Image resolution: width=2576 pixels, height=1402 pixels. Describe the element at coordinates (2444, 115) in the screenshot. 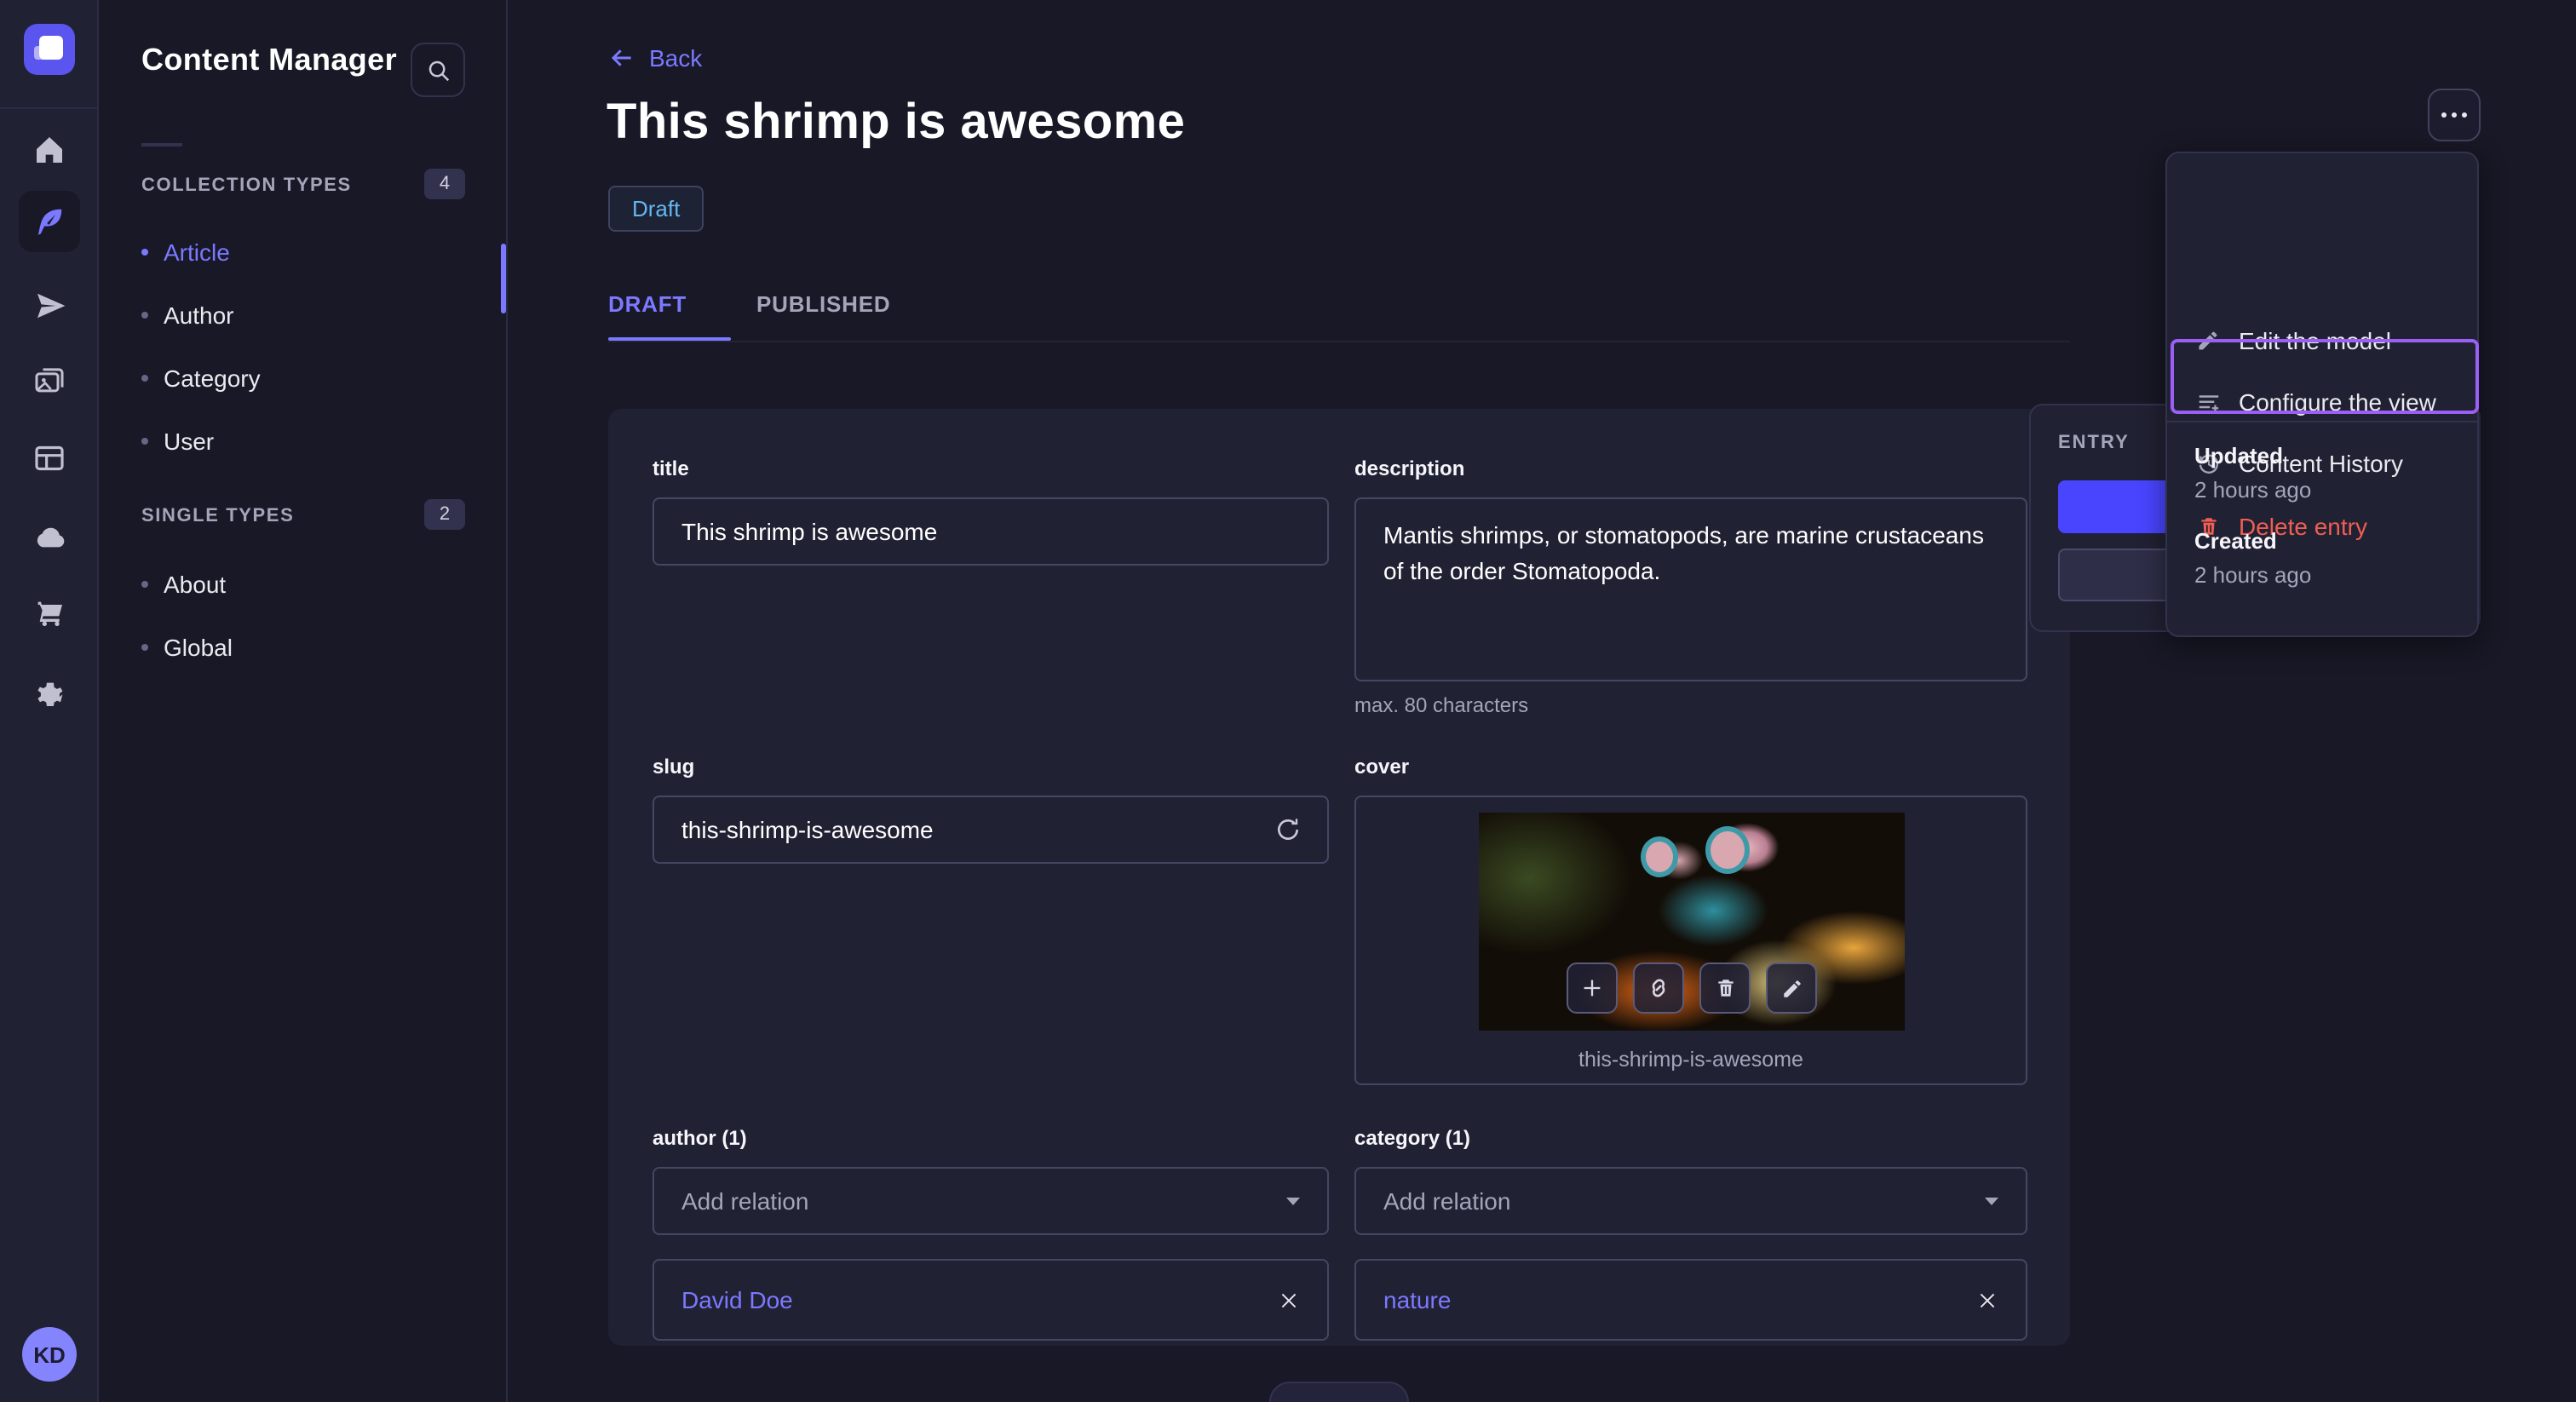

I see `ellipsis-icon` at that location.